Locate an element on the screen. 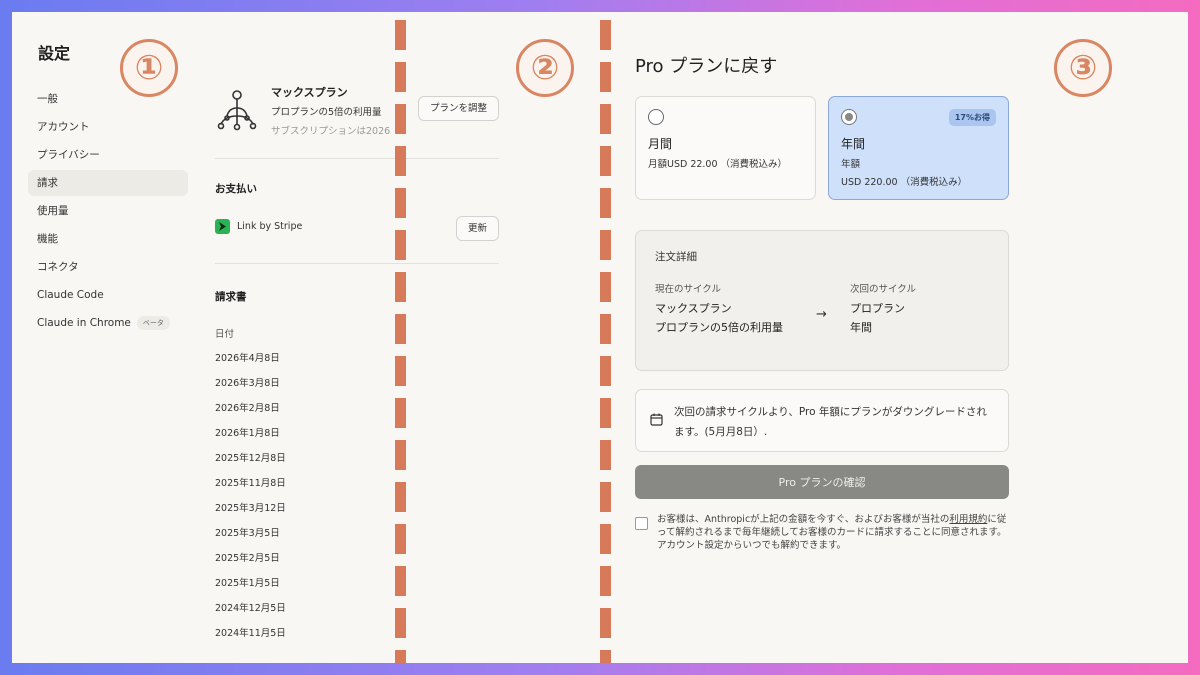 Image resolution: width=1200 pixels, height=675 pixels. invoice-column-date: 日付 is located at coordinates (225, 334).